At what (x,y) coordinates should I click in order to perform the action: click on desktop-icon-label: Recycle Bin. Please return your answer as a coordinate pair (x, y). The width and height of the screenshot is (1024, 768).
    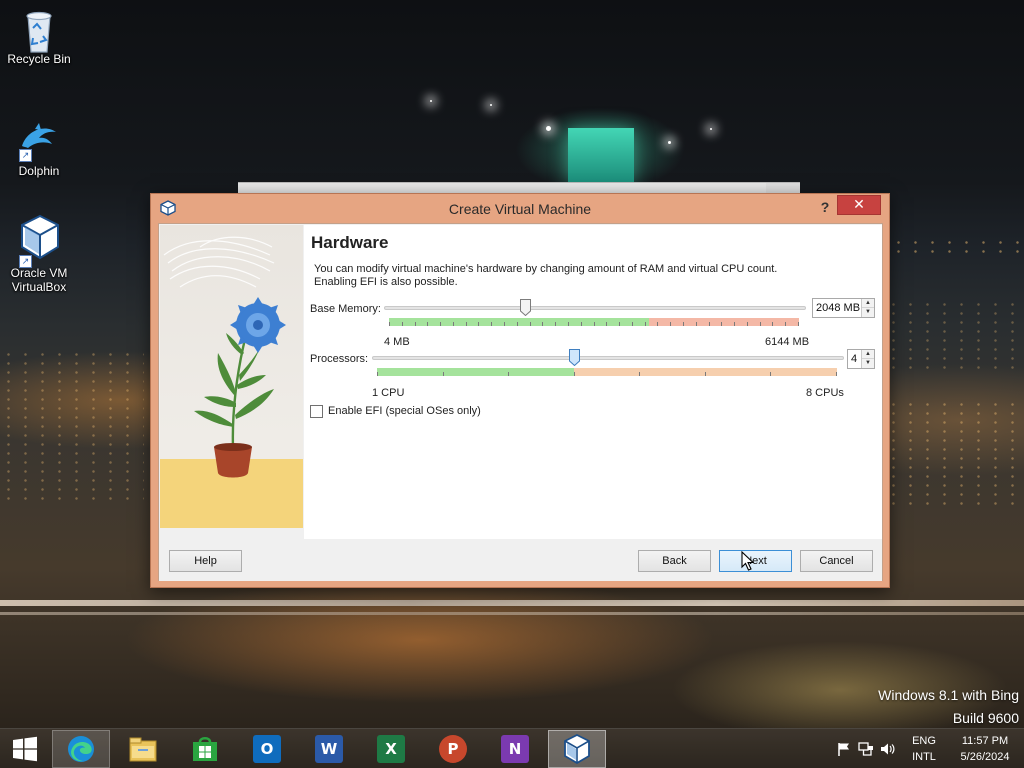
    Looking at the image, I should click on (39, 59).